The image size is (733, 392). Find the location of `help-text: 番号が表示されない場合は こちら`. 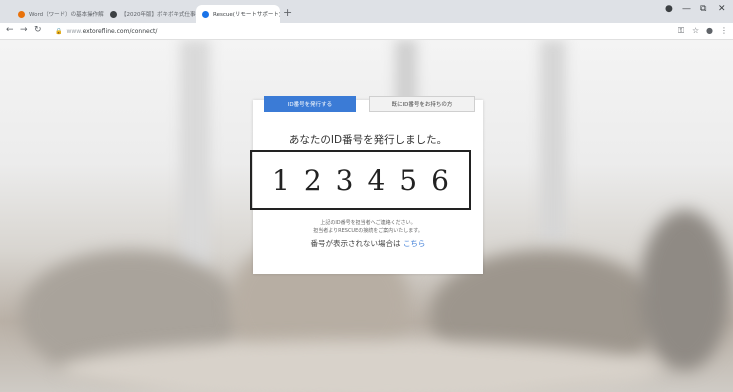

help-text: 番号が表示されない場合は こちら is located at coordinates (368, 243).